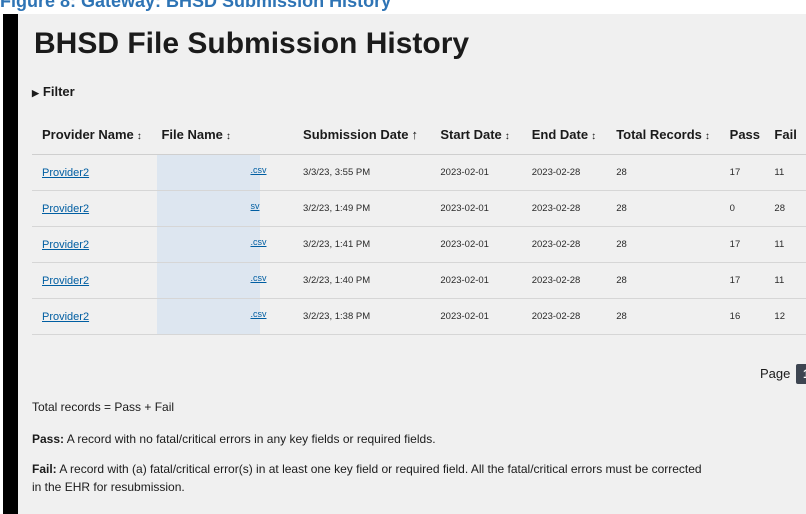 This screenshot has width=806, height=514. I want to click on page-label: Page, so click(775, 373).